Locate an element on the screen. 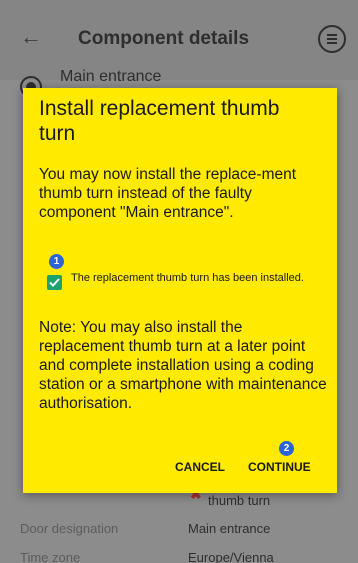  step-badge-1: 1 is located at coordinates (56, 261).